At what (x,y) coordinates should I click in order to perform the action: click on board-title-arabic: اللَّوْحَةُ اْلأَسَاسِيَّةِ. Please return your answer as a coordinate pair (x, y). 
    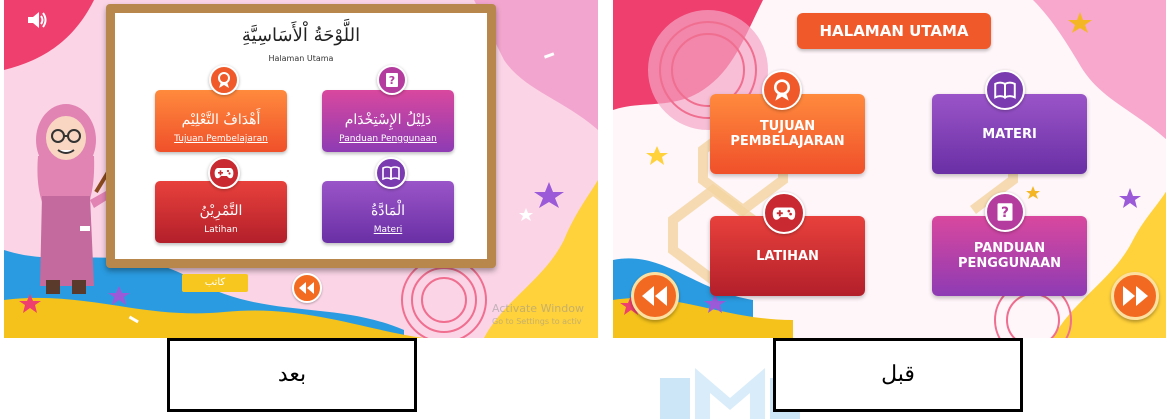
    Looking at the image, I should click on (301, 35).